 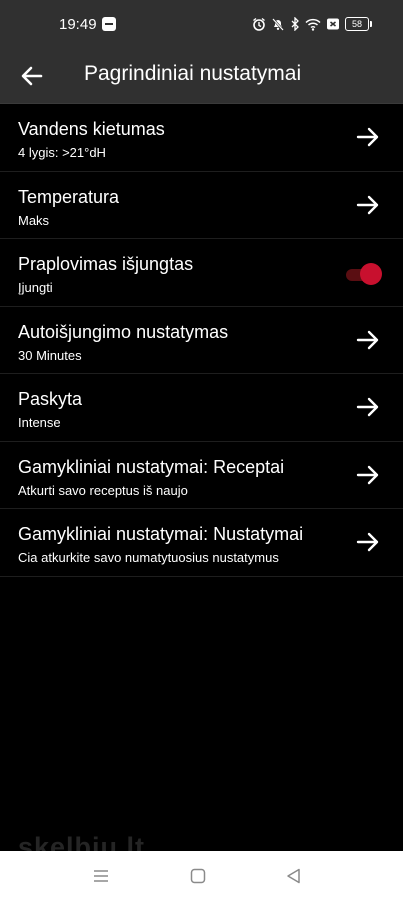 I want to click on bluetooth-icon, so click(x=295, y=24).